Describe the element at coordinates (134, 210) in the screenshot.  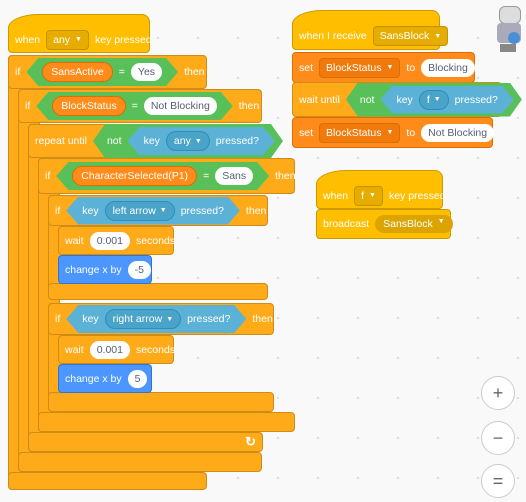
I see `key-value: left arrow` at that location.